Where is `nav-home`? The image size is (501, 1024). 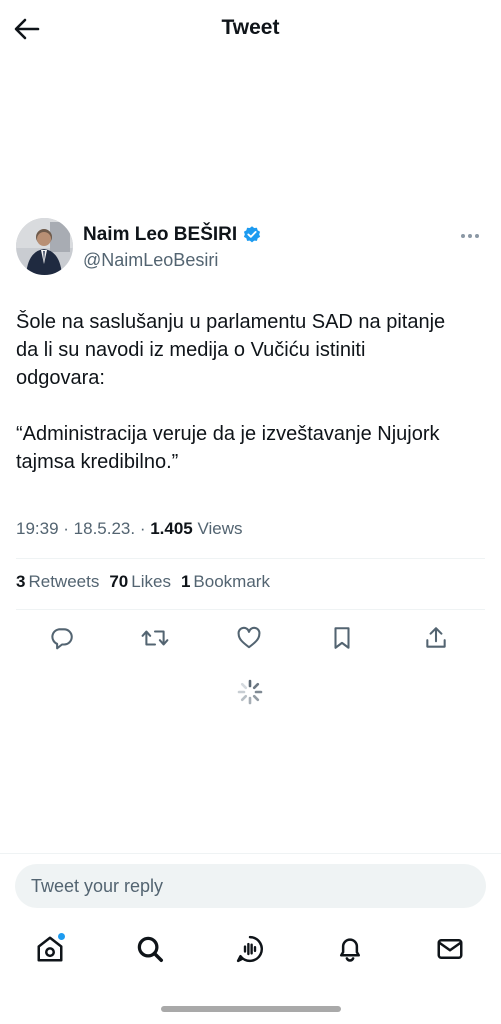
nav-home is located at coordinates (50, 949).